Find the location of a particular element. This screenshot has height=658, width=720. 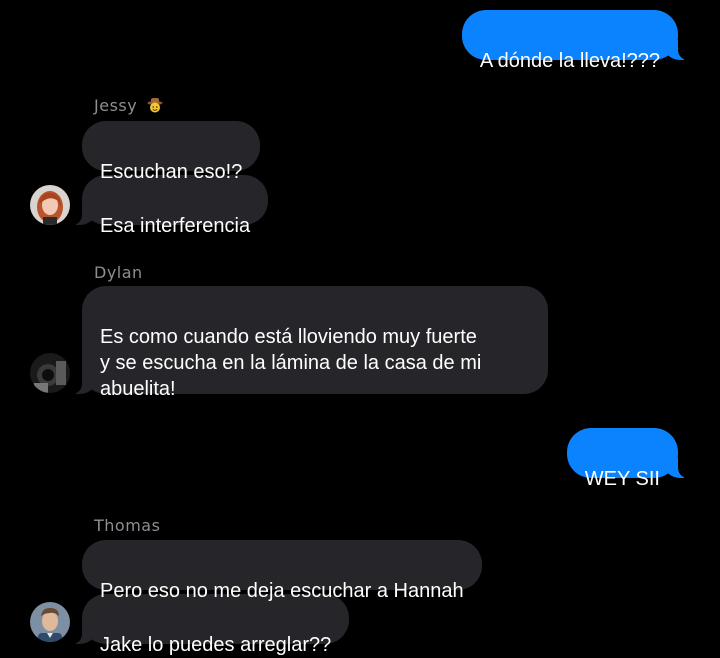

message-text: Escuchan eso!? is located at coordinates (171, 172).